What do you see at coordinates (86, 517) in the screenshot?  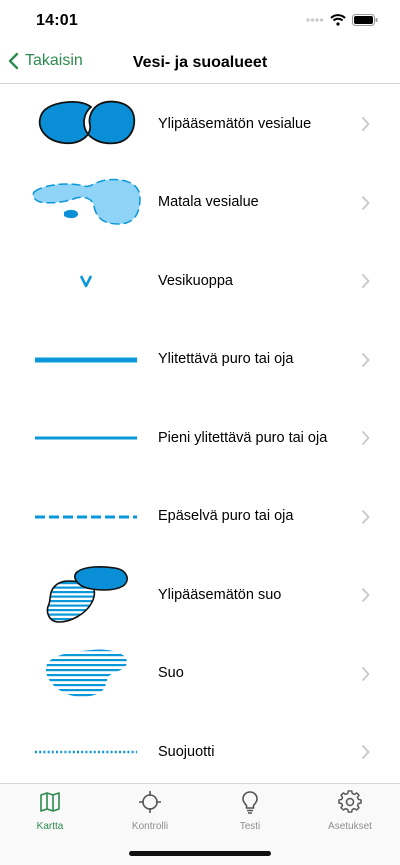 I see `indistinct-stream-symbol` at bounding box center [86, 517].